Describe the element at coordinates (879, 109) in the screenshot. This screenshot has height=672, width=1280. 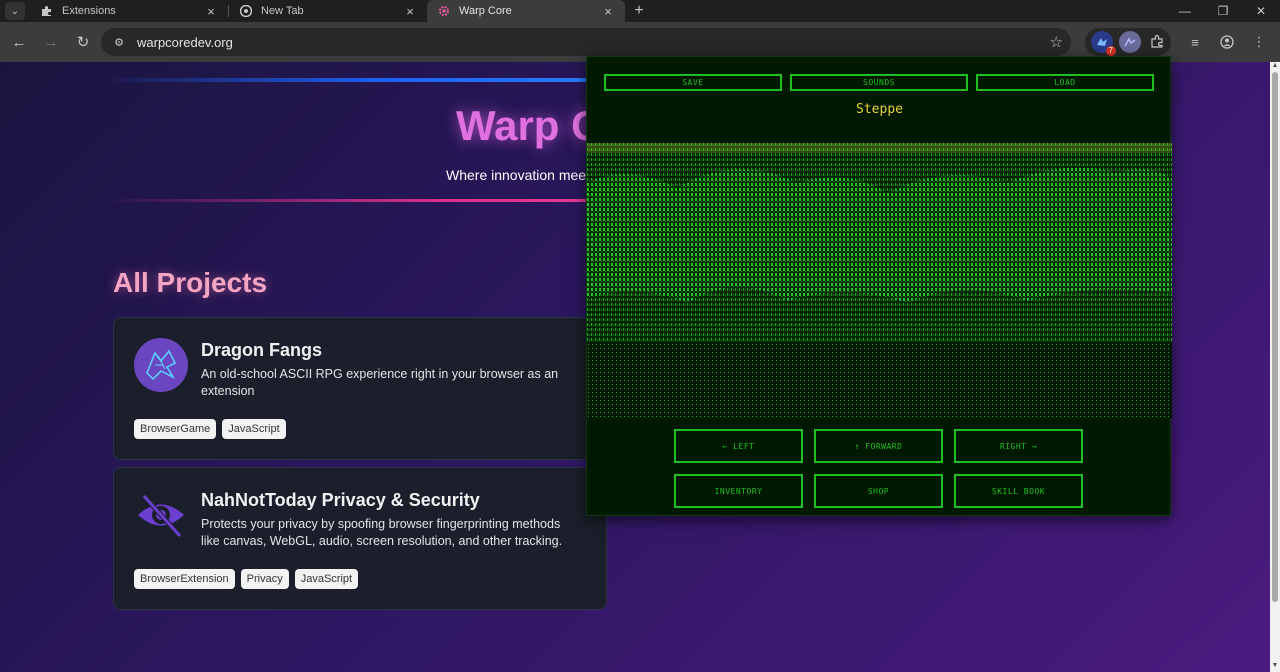
I see `location-name: Steppe` at that location.